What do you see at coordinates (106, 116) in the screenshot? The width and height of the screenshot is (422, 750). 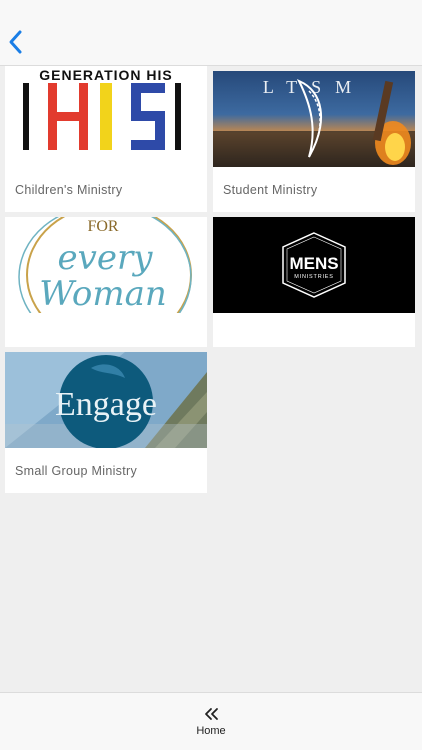 I see `card-image: GENERATION HIS` at bounding box center [106, 116].